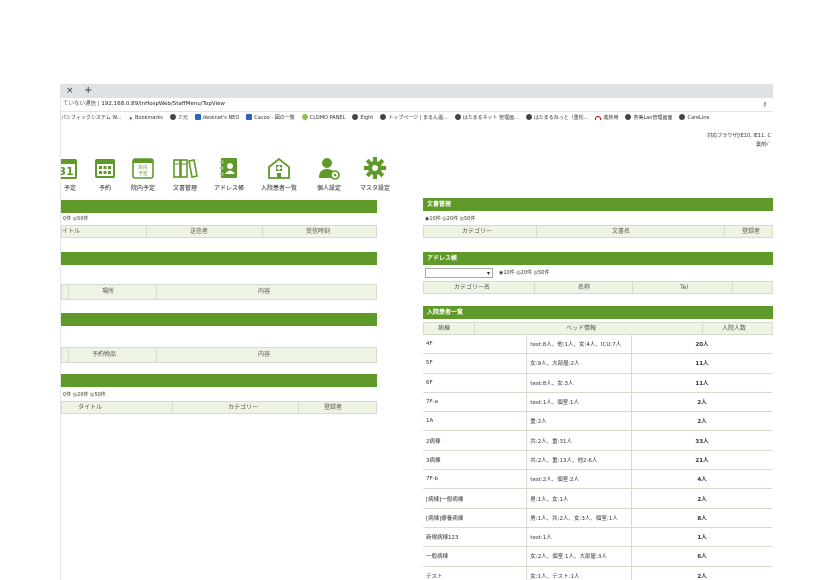 This screenshot has width=832, height=580. I want to click on col-category-name: カテゴリー名, so click(472, 287).